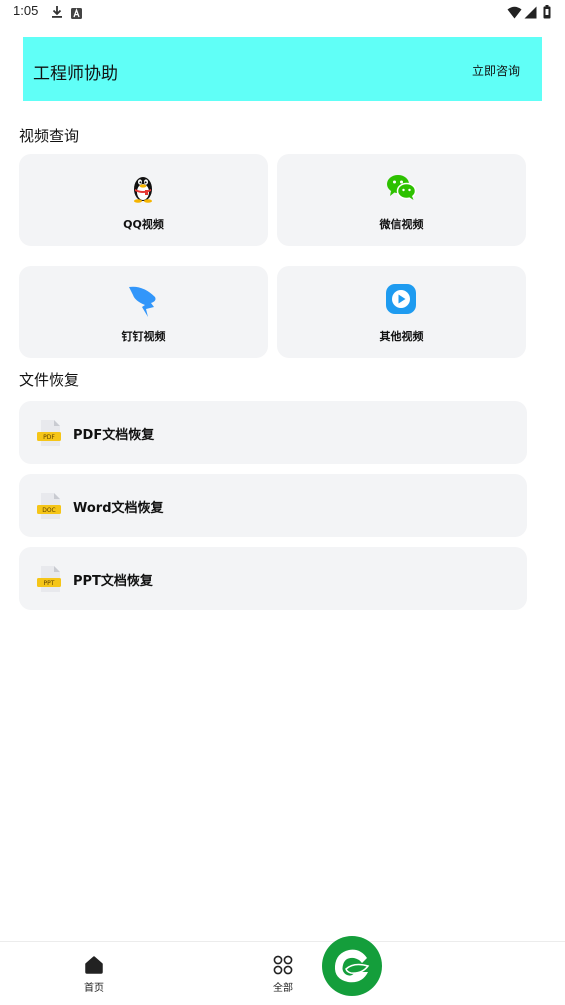 The height and width of the screenshot is (1005, 565). I want to click on status-time: 1:05, so click(26, 10).